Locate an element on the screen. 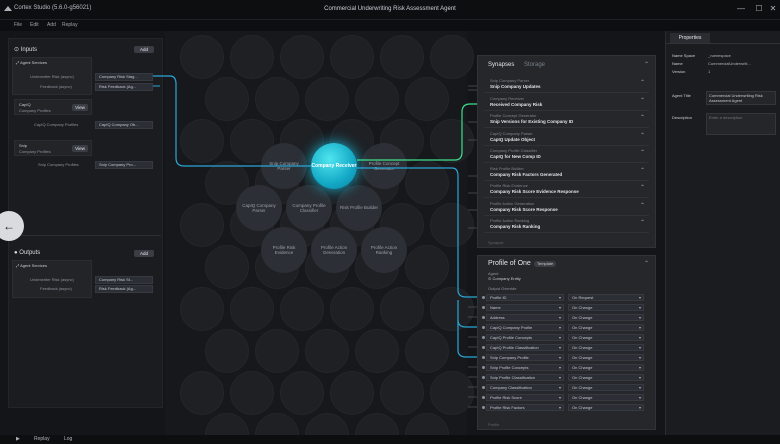 The image size is (780, 444). synapse-target: Company Risk Ranking is located at coordinates (515, 226).